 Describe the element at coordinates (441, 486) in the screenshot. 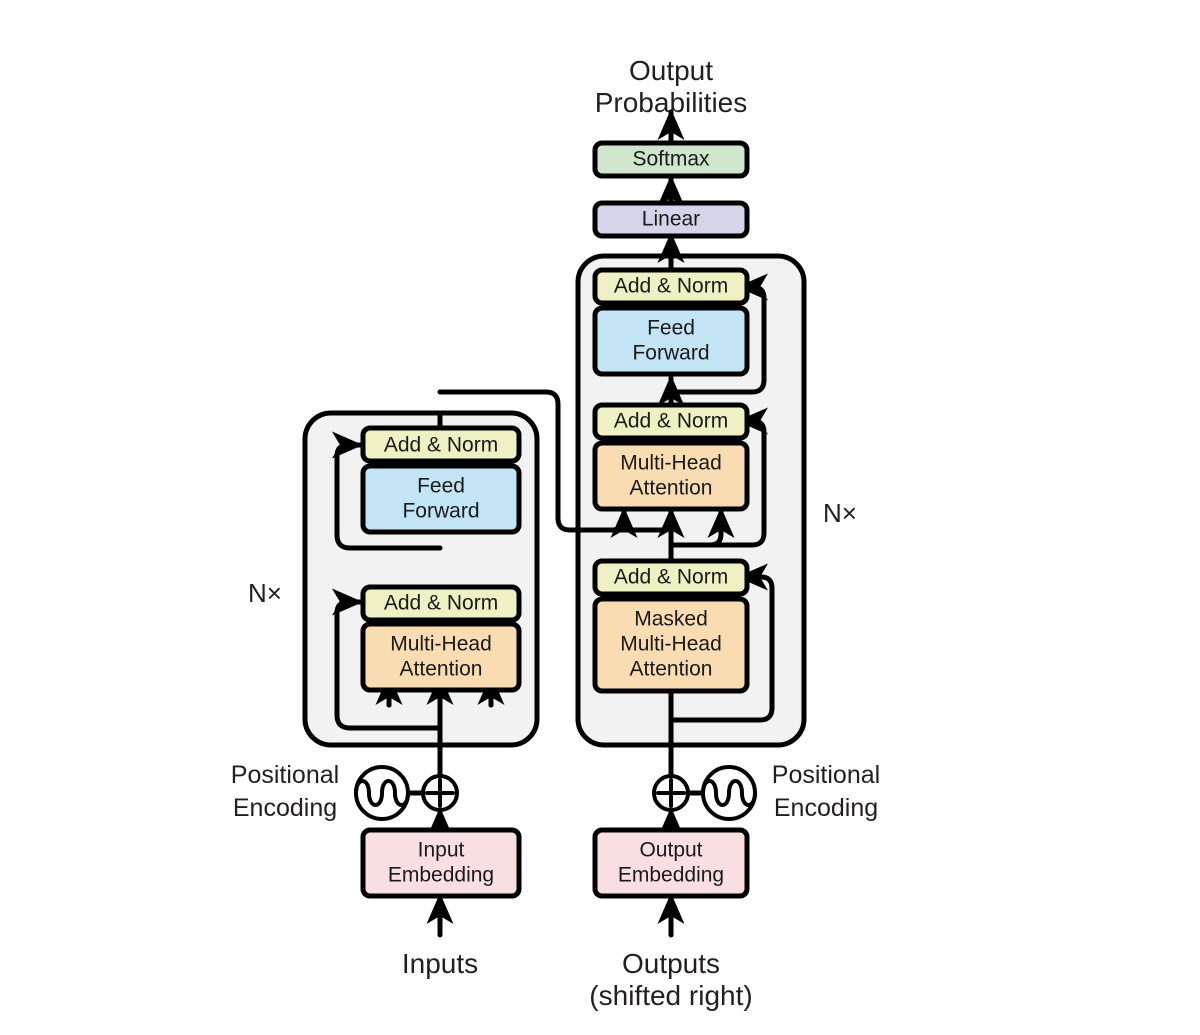

I see `enc-feed-forward-label-1: Feed` at that location.